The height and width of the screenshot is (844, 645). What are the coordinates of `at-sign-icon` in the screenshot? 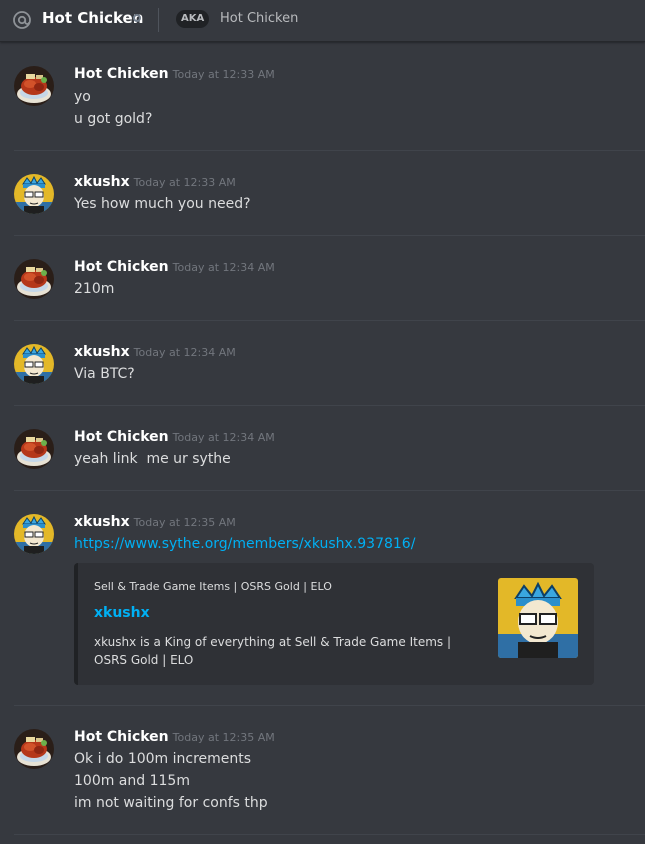 It's located at (22, 20).